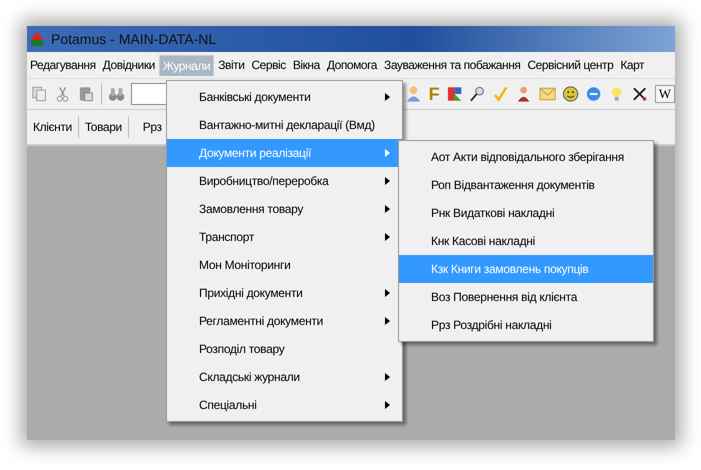 Image resolution: width=701 pixels, height=470 pixels. Describe the element at coordinates (148, 127) in the screenshot. I see `tab: Ррз` at that location.